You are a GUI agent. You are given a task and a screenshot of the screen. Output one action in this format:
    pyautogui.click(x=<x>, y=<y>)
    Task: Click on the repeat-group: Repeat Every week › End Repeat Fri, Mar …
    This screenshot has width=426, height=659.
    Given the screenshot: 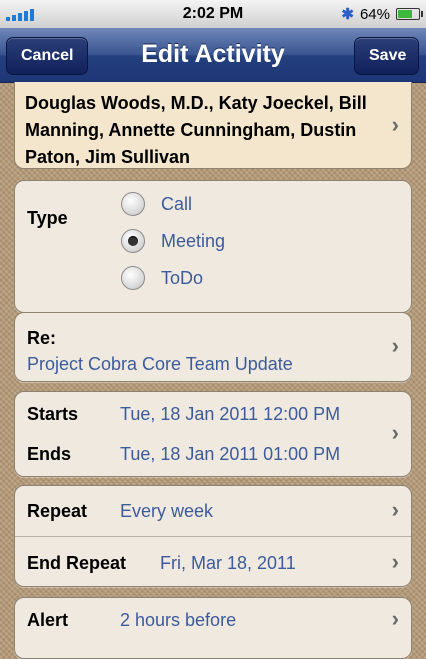 What is the action you would take?
    pyautogui.click(x=213, y=536)
    